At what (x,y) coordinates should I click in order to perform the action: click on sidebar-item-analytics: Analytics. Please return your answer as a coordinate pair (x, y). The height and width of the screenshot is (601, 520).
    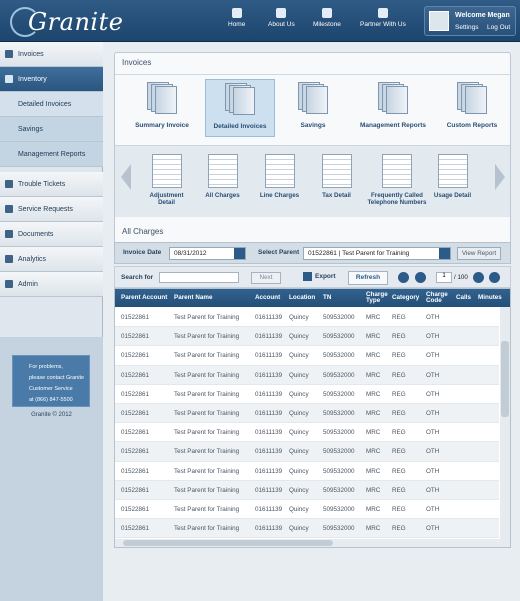
    Looking at the image, I should click on (51, 259).